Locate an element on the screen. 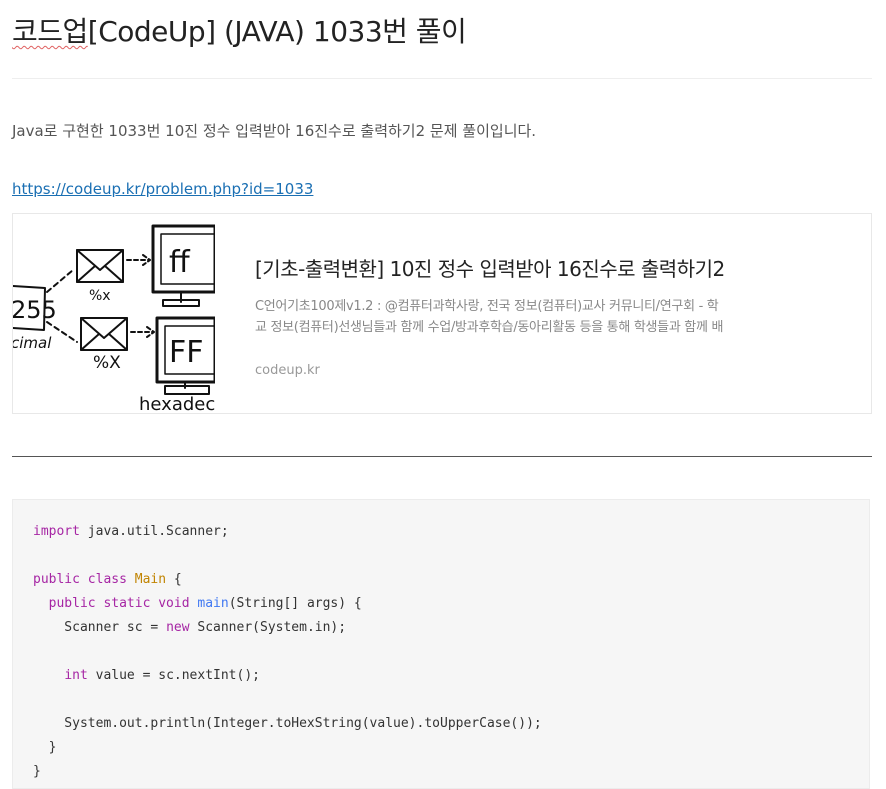 The height and width of the screenshot is (789, 886). code-token: value = sc.nextInt(); is located at coordinates (173, 675).